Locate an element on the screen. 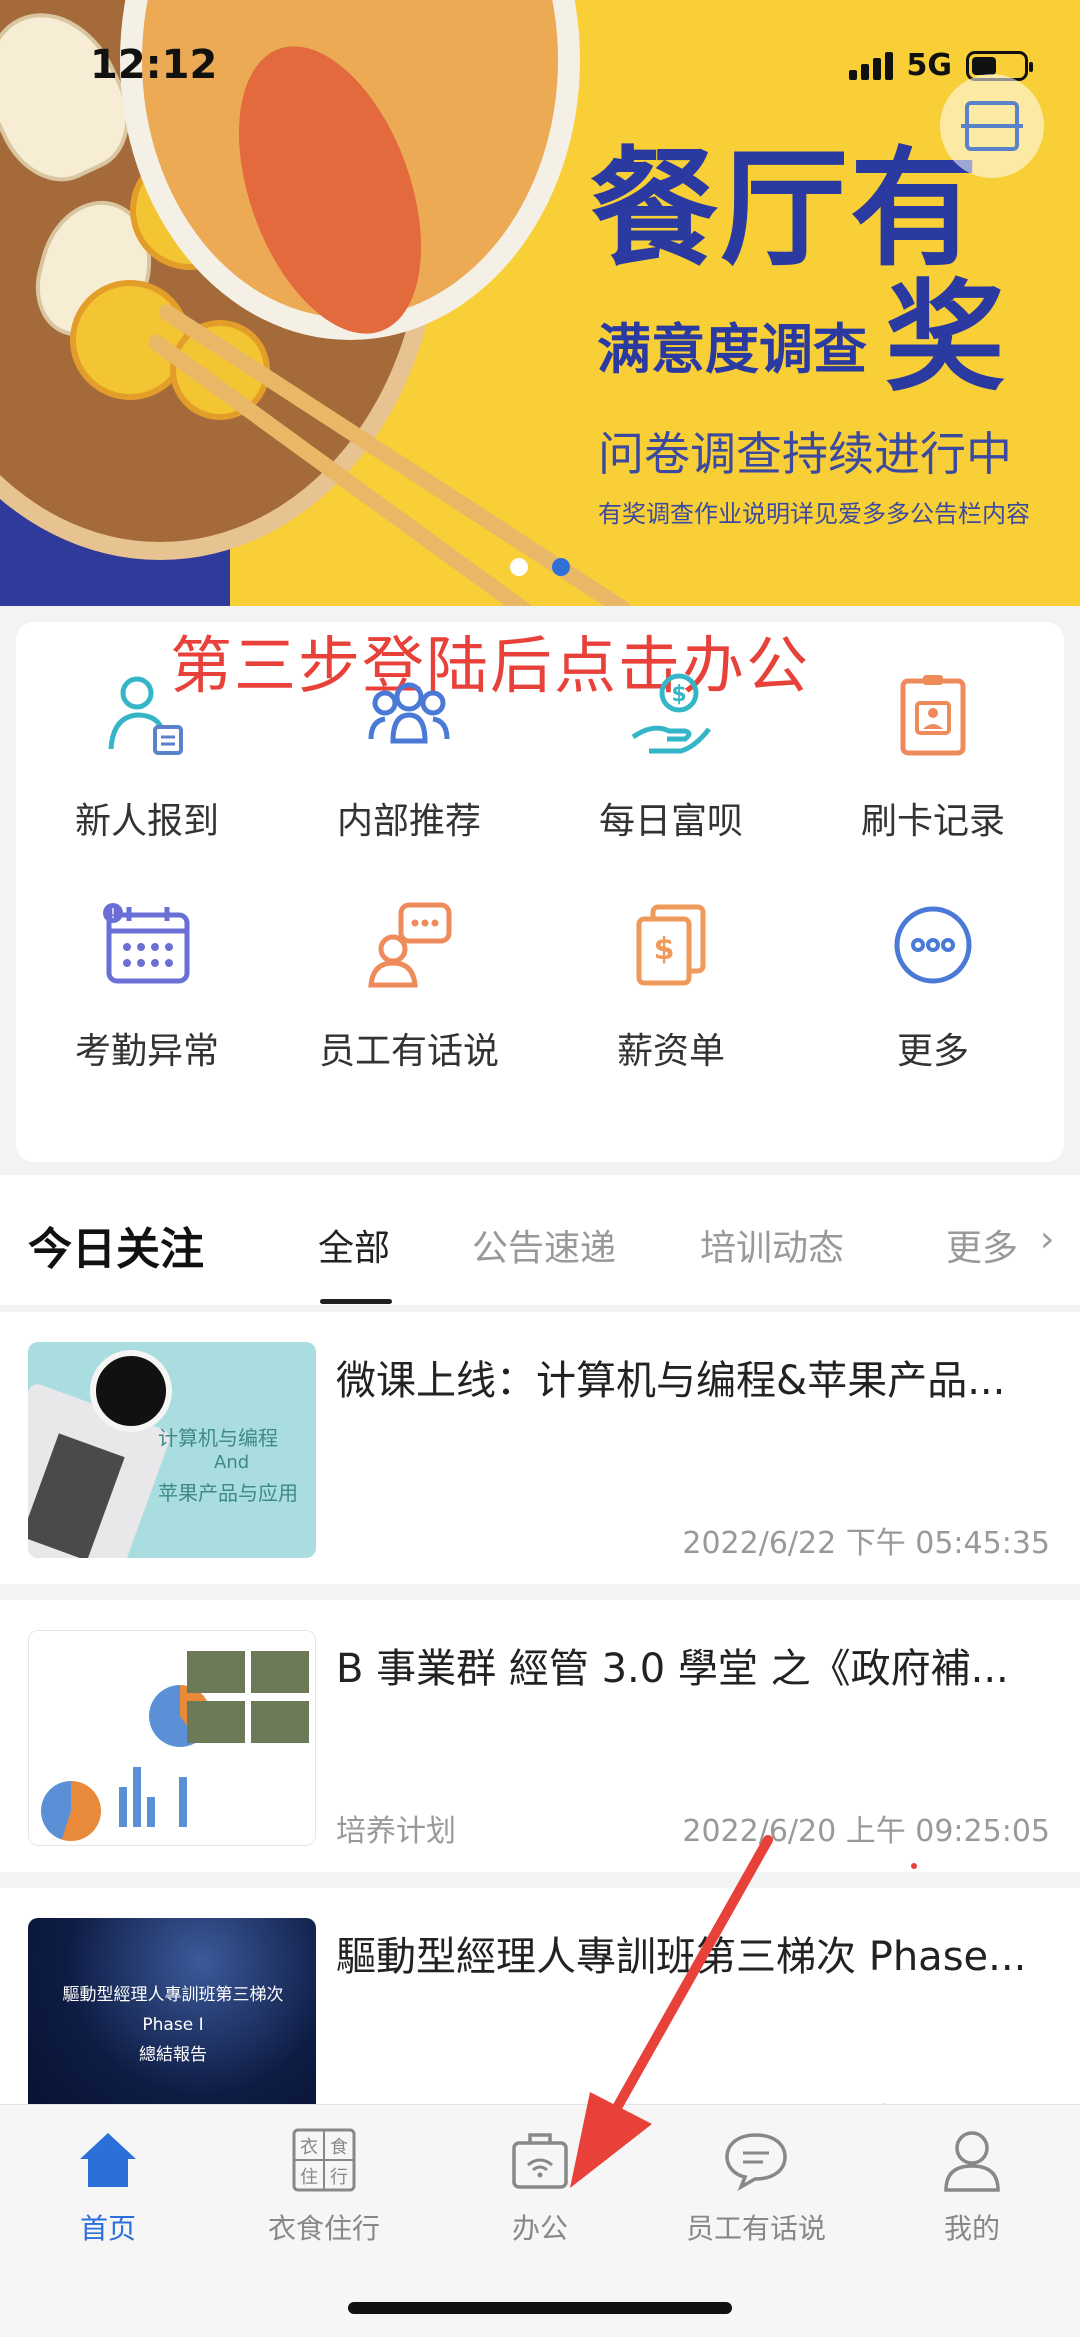 The height and width of the screenshot is (2337, 1080). grid-item-label: 刷卡记录 is located at coordinates (932, 821).